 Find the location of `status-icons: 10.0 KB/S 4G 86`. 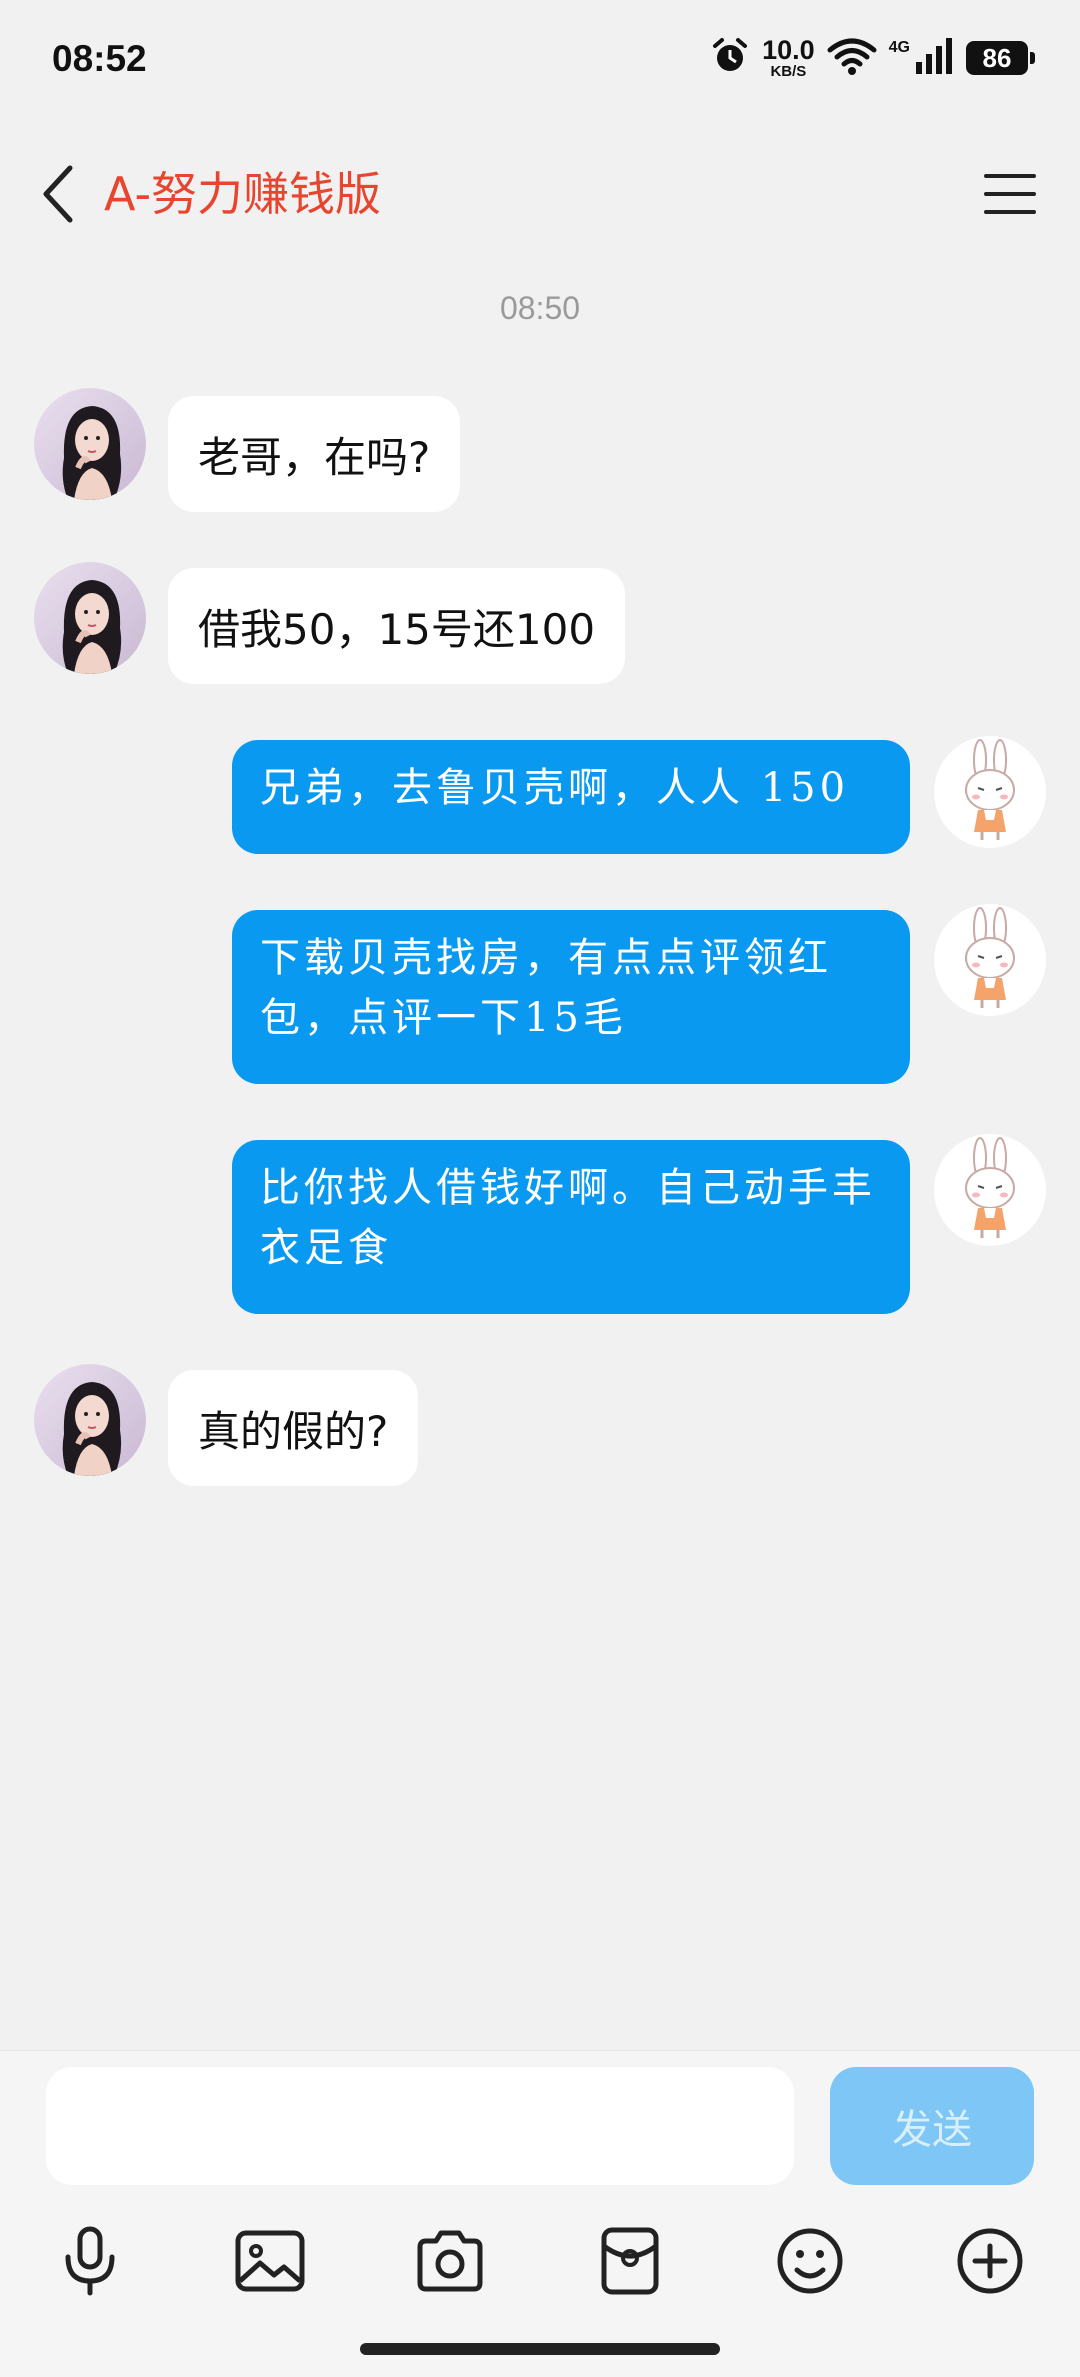

status-icons: 10.0 KB/S 4G 86 is located at coordinates (872, 57).